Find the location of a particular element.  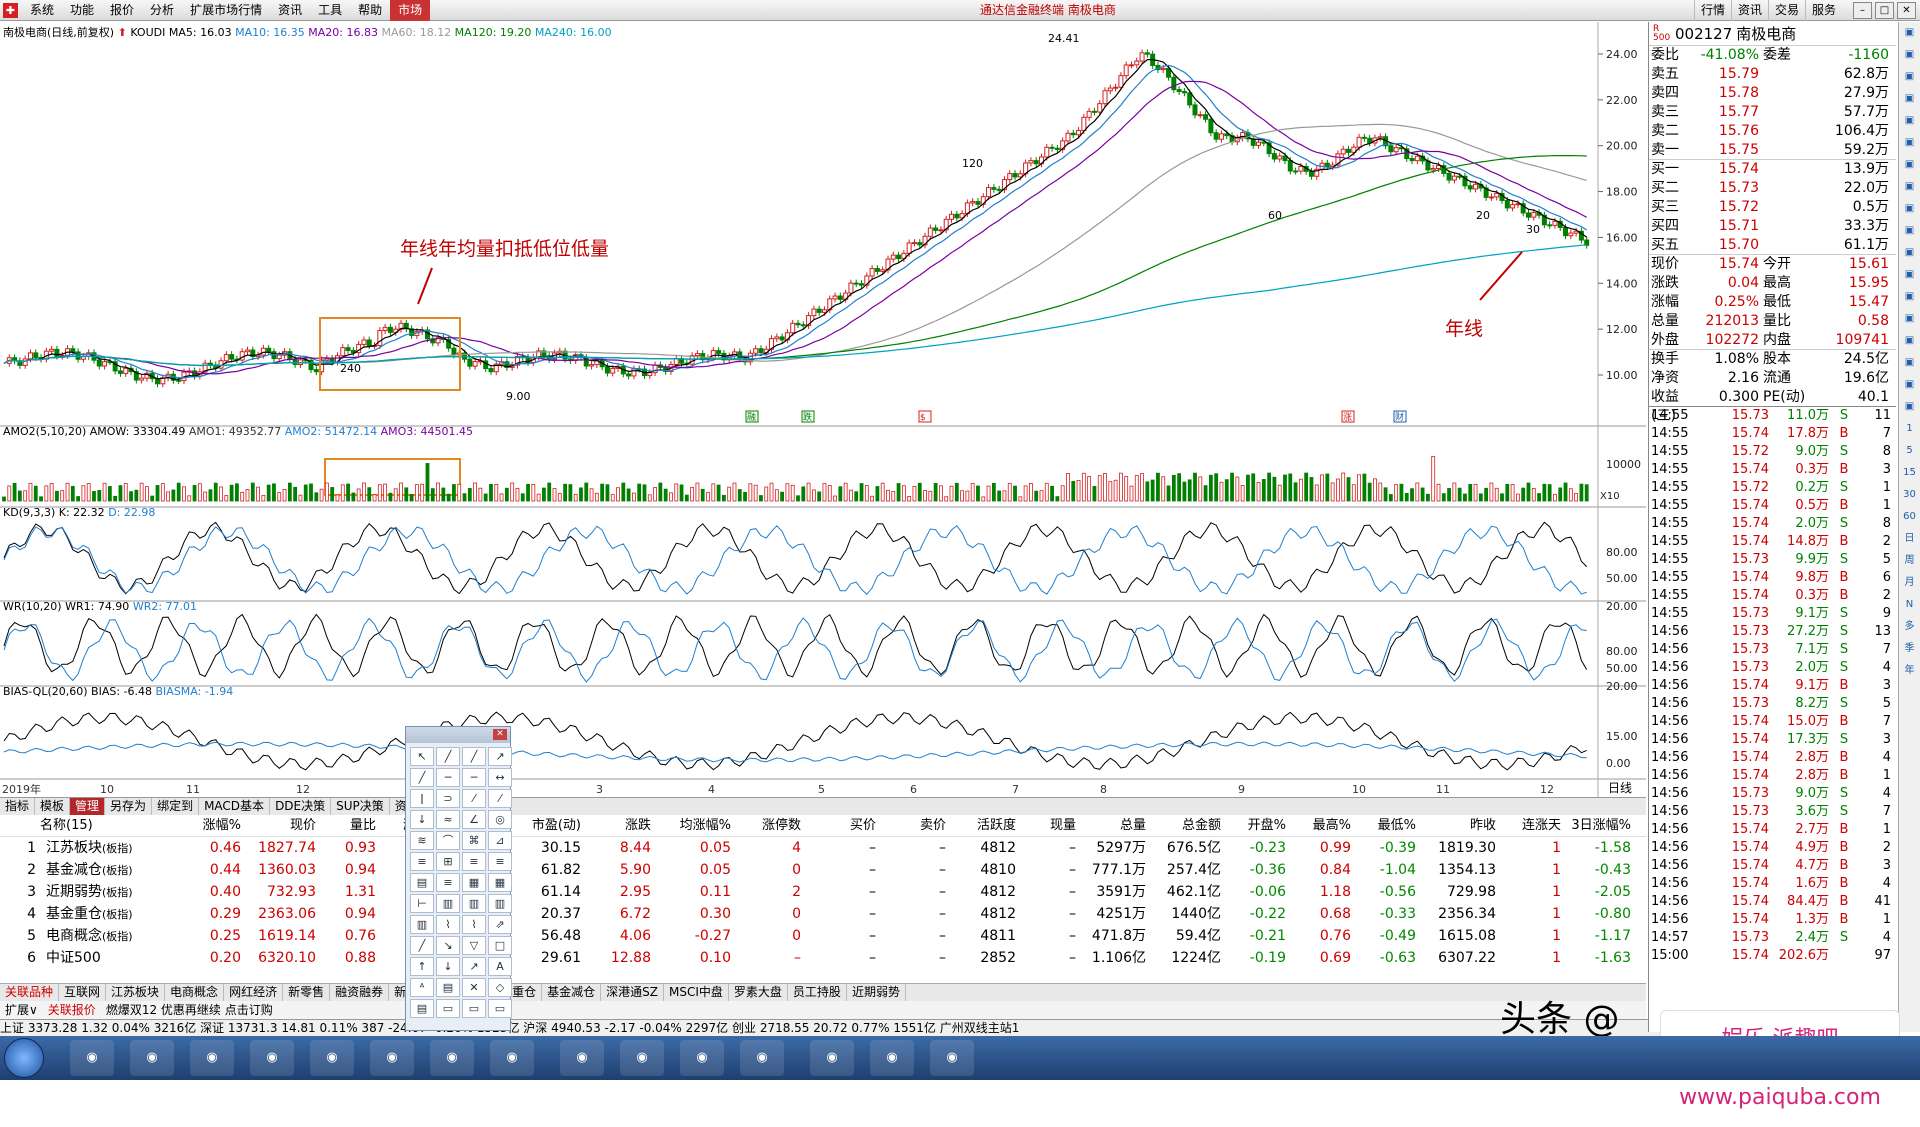

menu-item: 资讯 is located at coordinates (290, 10).